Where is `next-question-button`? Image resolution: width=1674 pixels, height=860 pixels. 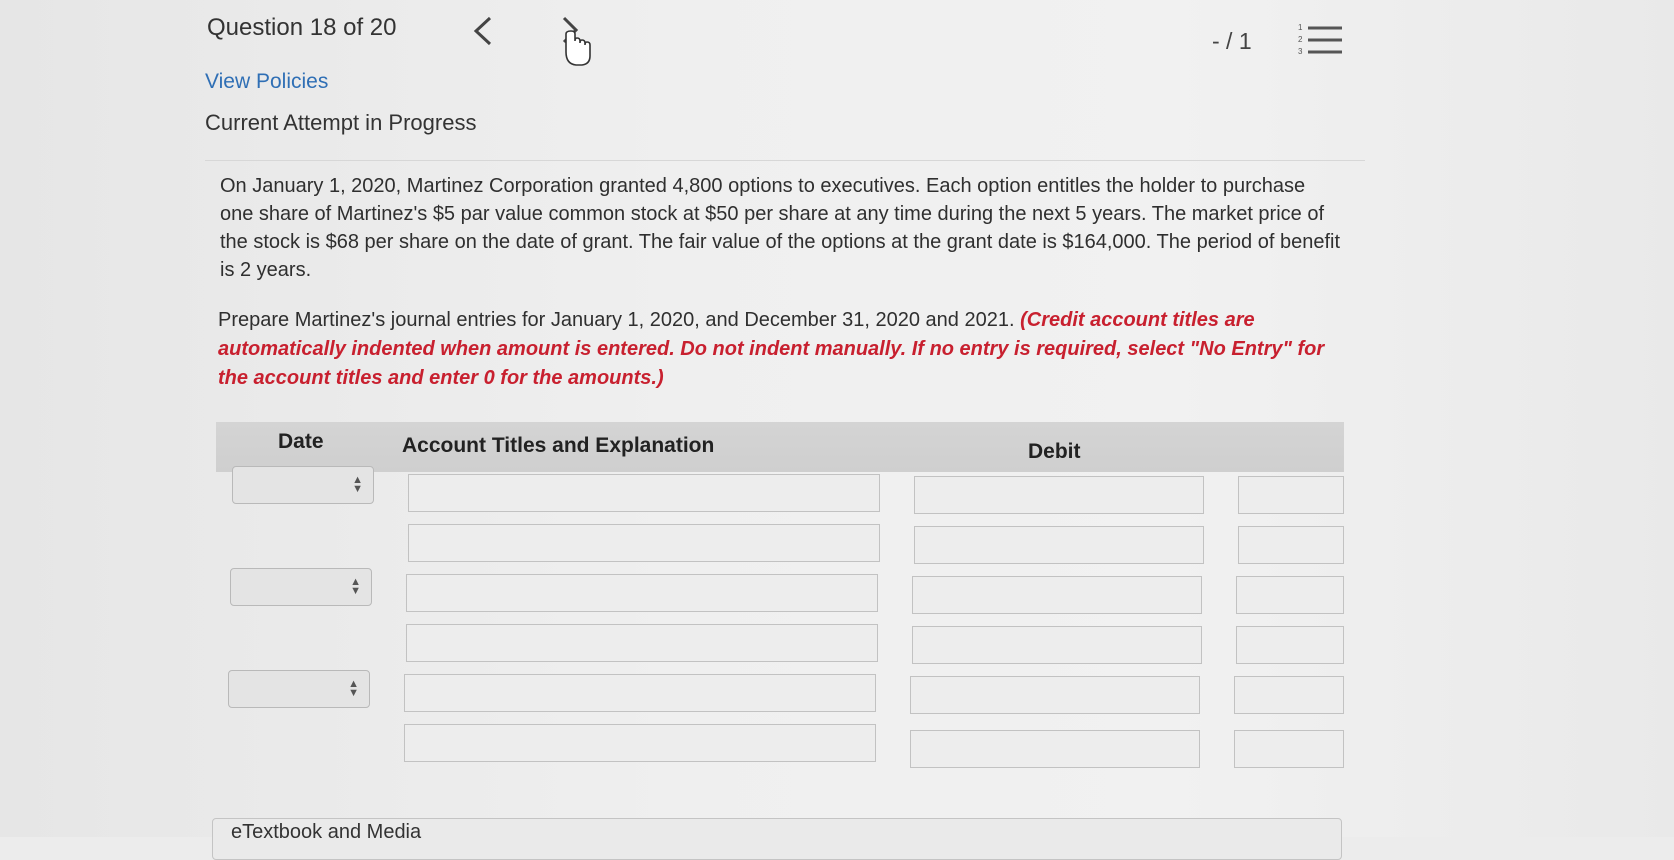
next-question-button is located at coordinates (573, 42).